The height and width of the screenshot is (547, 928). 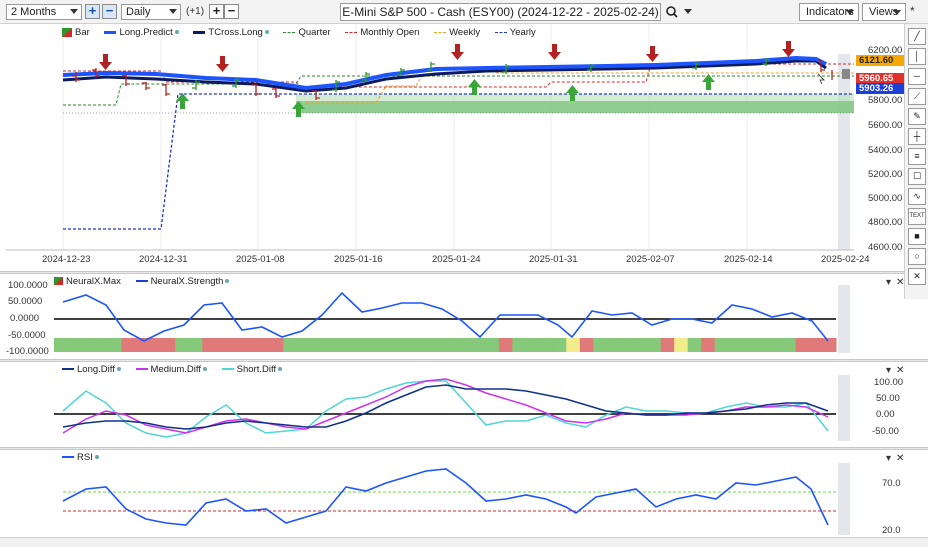 What do you see at coordinates (891, 530) in the screenshot?
I see `y-tick: 20.0` at bounding box center [891, 530].